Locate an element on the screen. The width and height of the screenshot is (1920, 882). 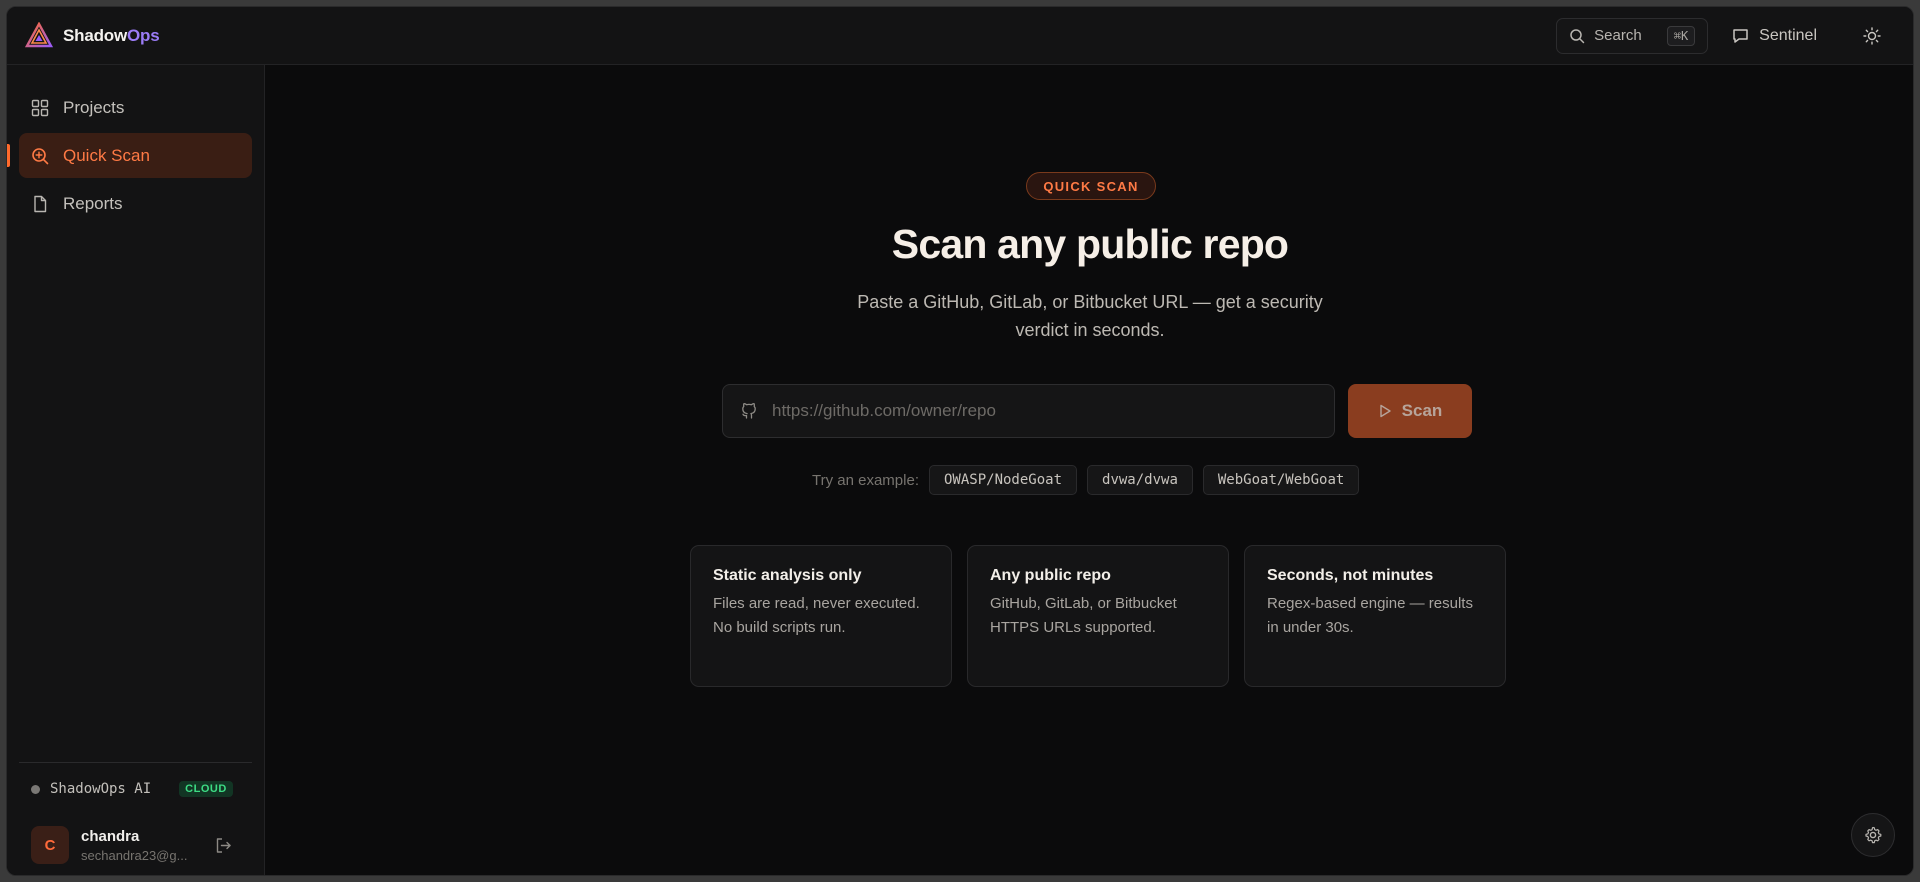
sidebar-nav: Projects Quick Scan Reports is located at coordinates (135, 145).